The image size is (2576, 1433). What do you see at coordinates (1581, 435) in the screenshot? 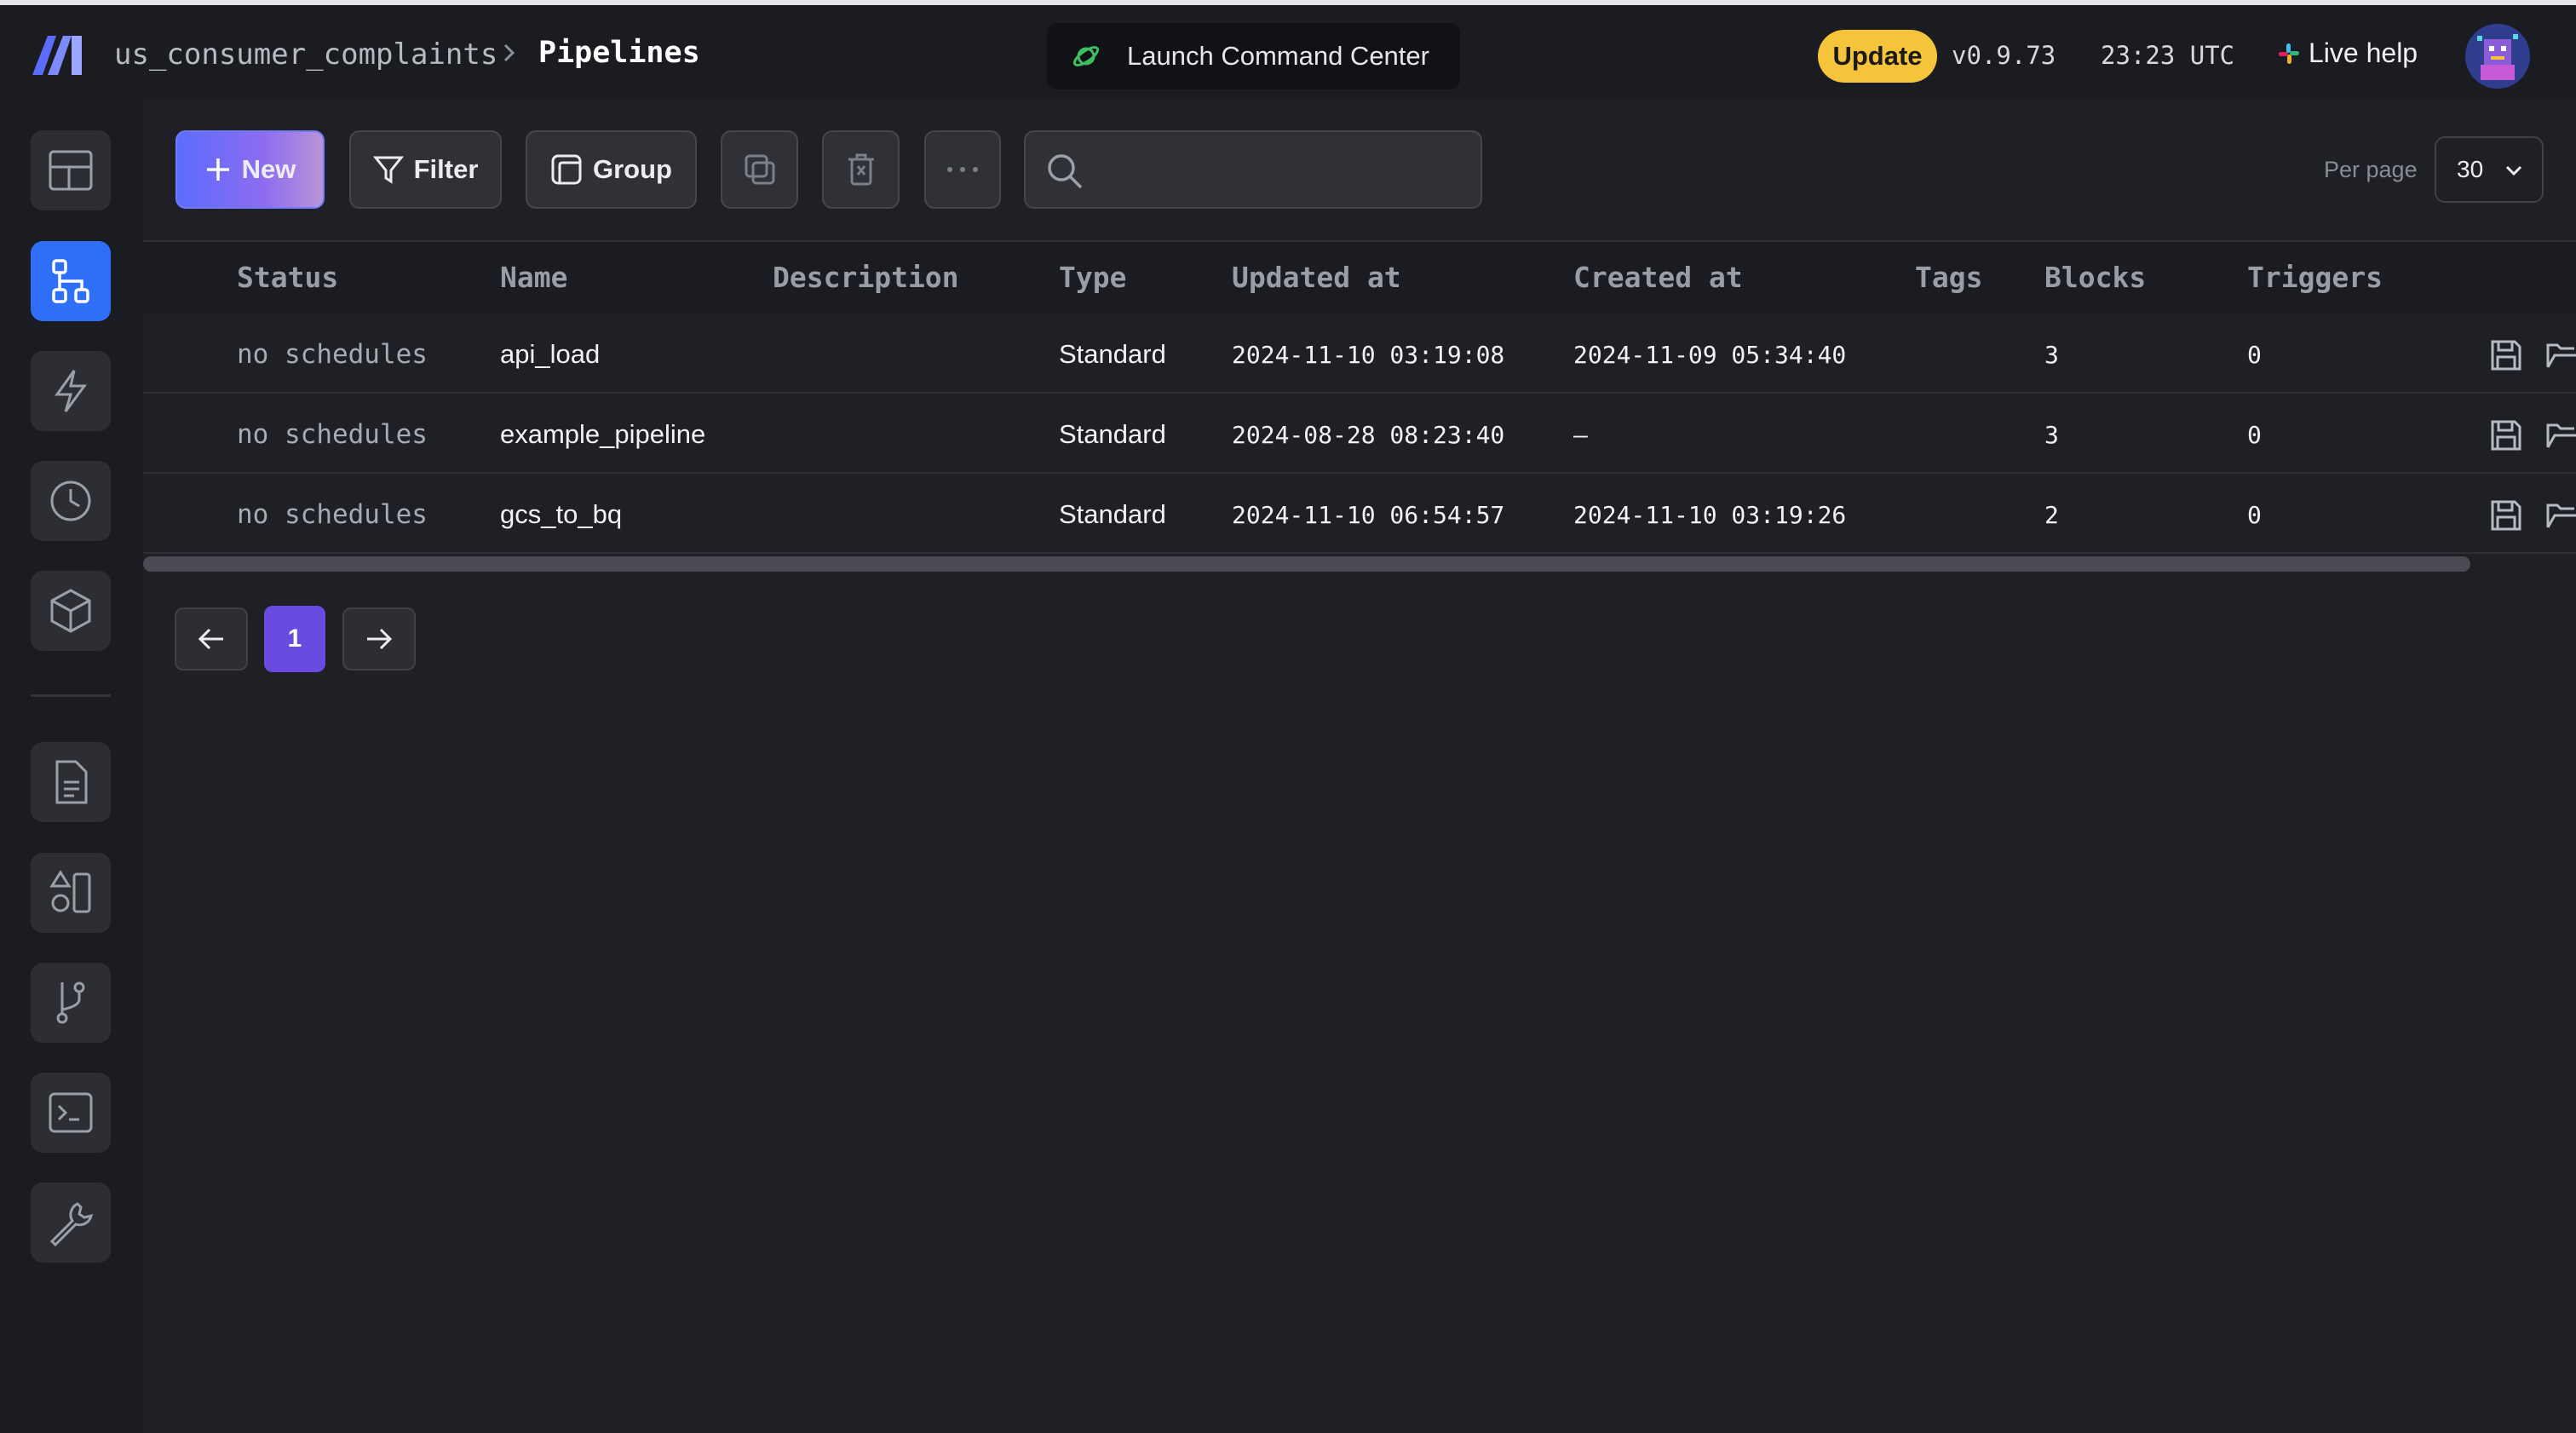
I see `created-at-cell: —` at bounding box center [1581, 435].